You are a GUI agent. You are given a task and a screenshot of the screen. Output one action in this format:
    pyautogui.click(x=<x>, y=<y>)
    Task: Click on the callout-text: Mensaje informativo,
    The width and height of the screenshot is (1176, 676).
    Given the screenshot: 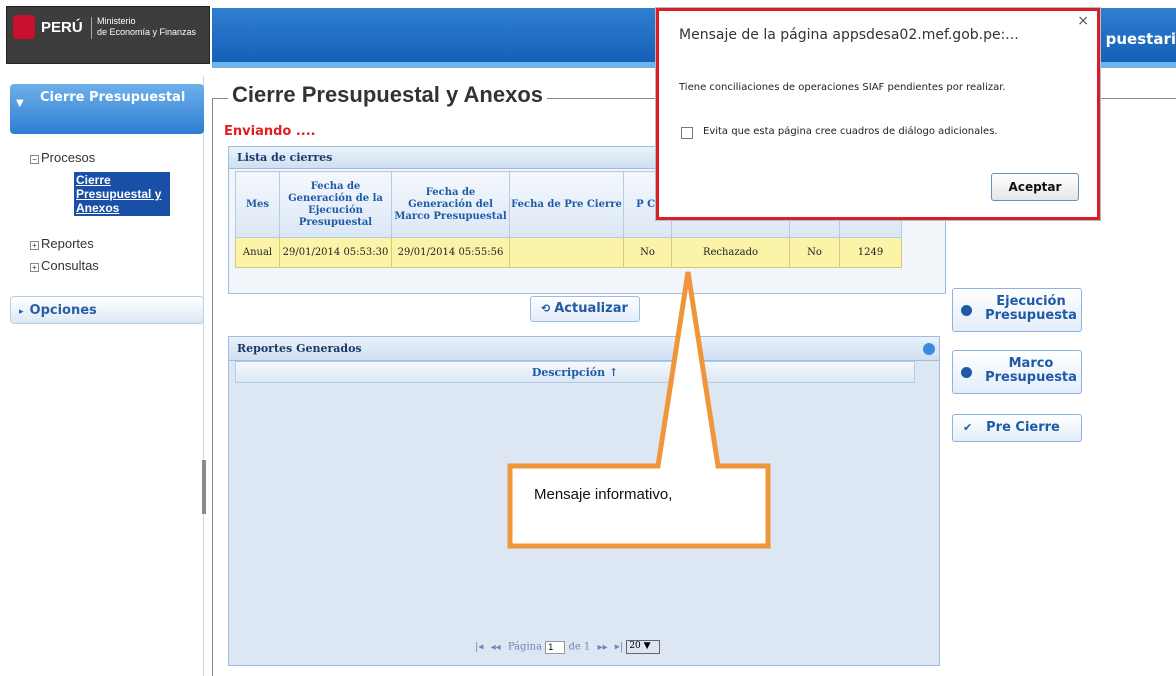 What is the action you would take?
    pyautogui.click(x=603, y=494)
    